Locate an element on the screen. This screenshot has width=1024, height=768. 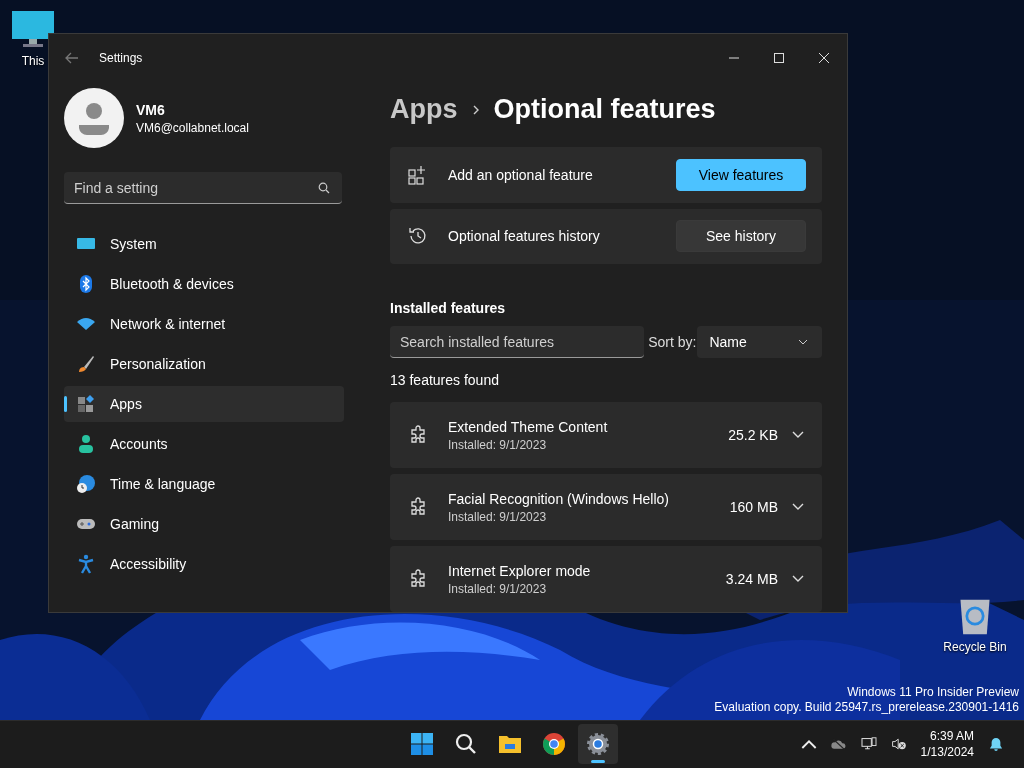
brush-icon is located at coordinates (86, 364).